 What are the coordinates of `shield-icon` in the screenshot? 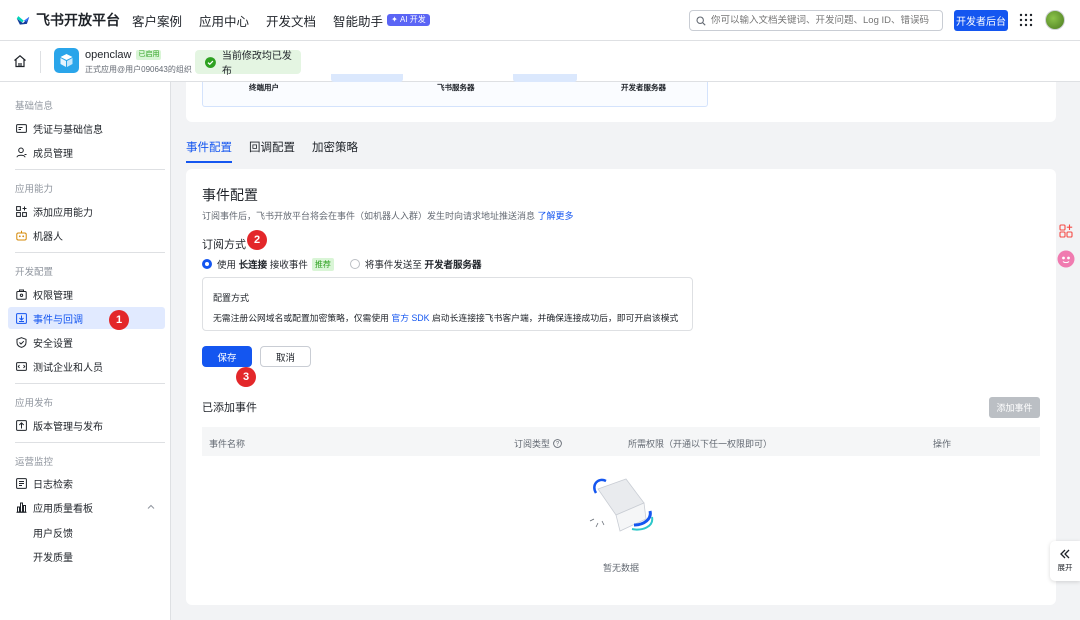 It's located at (21, 342).